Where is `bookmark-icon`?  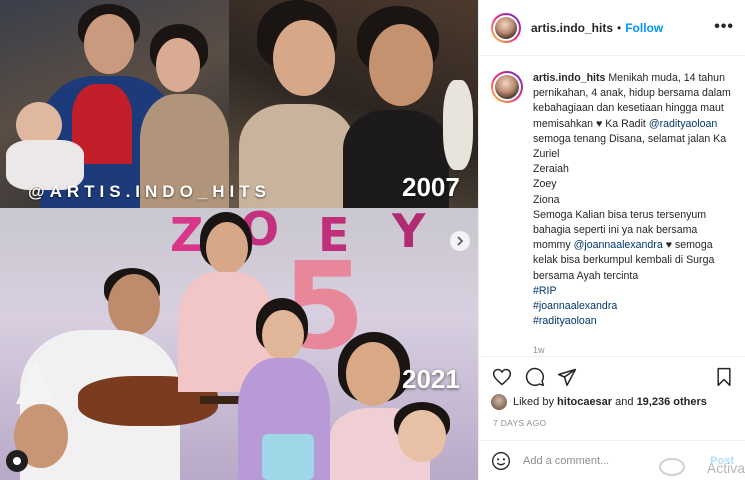 bookmark-icon is located at coordinates (724, 377).